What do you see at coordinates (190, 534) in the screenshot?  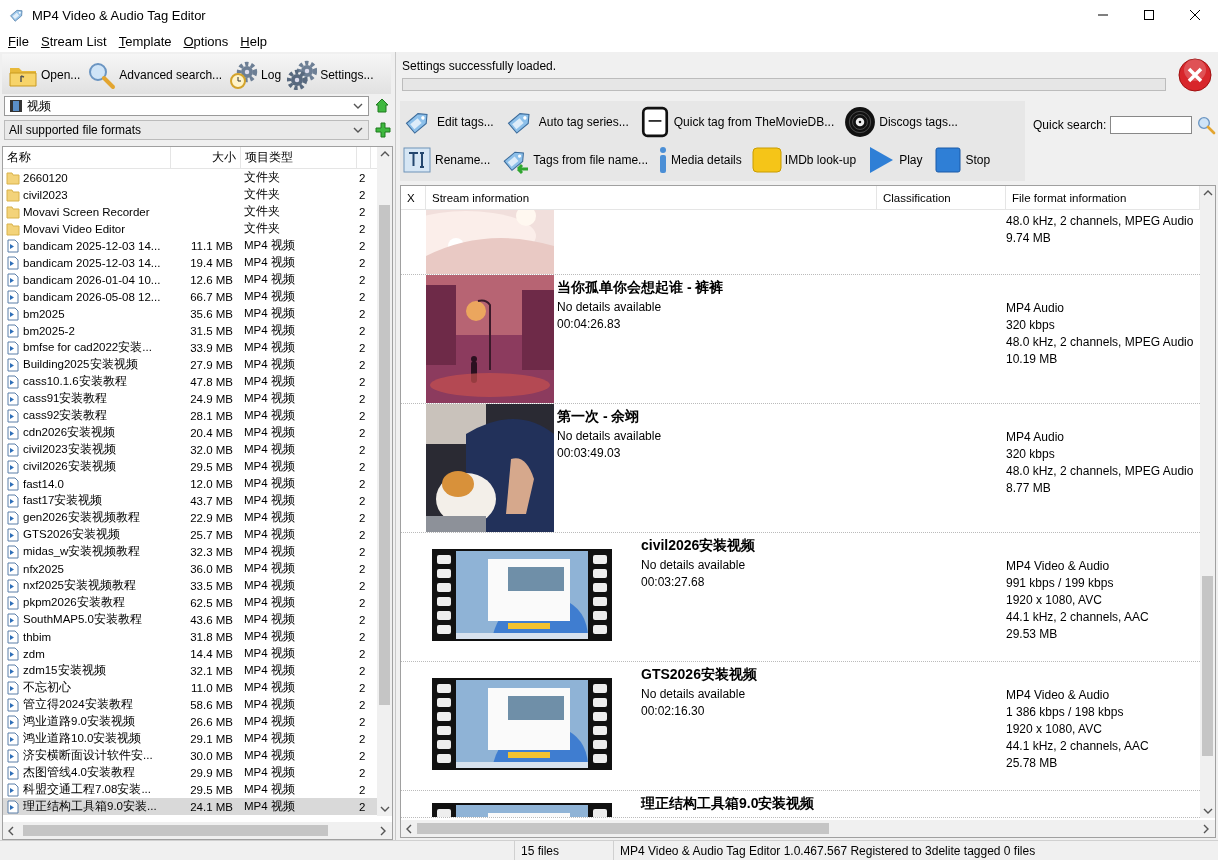 I see `file-row: GTS2026安装视频 25.7 MB MP4 视频 2` at bounding box center [190, 534].